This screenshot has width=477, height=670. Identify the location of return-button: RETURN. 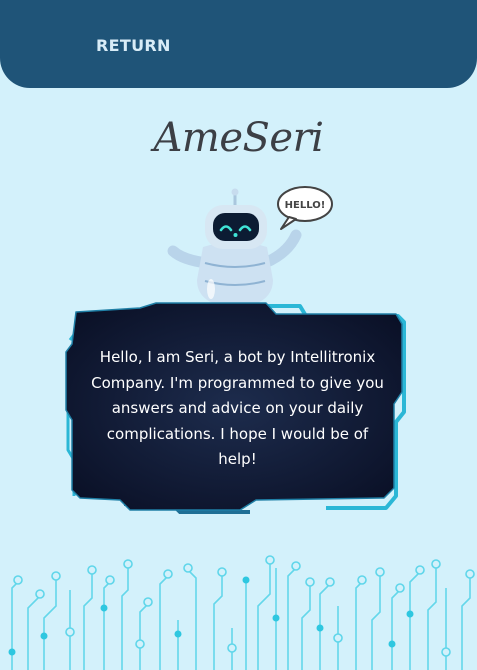
(133, 45).